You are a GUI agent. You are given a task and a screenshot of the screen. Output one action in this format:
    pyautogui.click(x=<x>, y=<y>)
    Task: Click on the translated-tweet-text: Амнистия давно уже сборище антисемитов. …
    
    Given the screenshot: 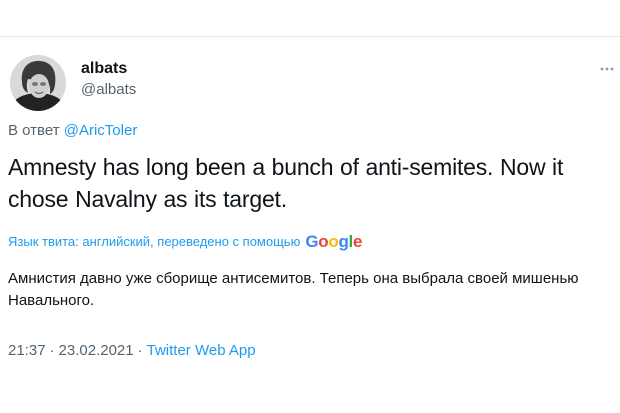 What is the action you would take?
    pyautogui.click(x=293, y=289)
    